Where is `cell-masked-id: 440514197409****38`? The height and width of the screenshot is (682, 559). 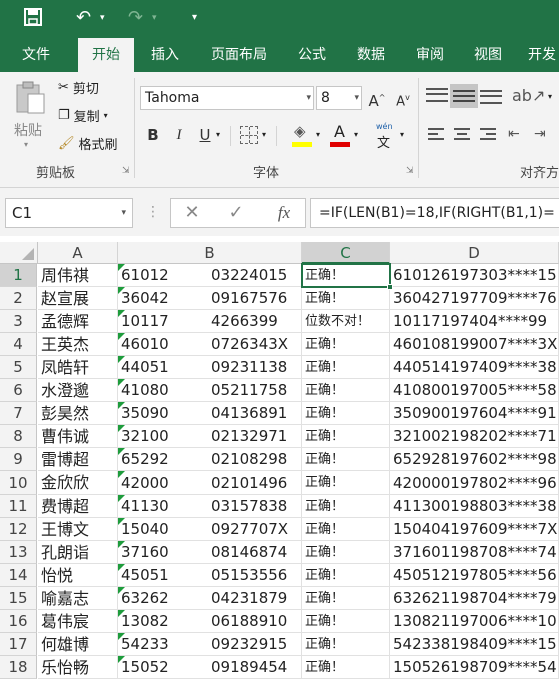
cell-masked-id: 440514197409****38 is located at coordinates (474, 367).